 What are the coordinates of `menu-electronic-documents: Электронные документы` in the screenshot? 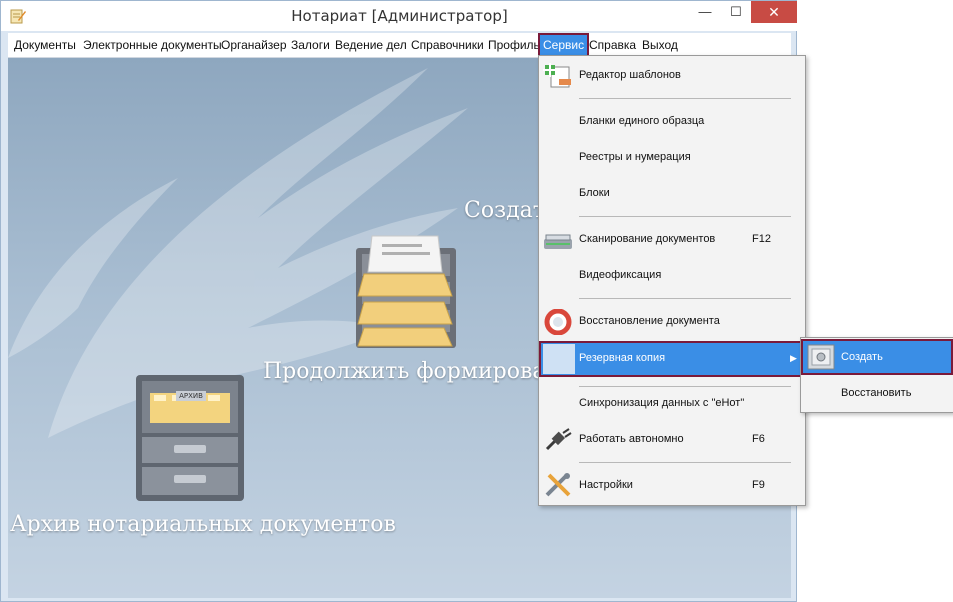 It's located at (152, 45).